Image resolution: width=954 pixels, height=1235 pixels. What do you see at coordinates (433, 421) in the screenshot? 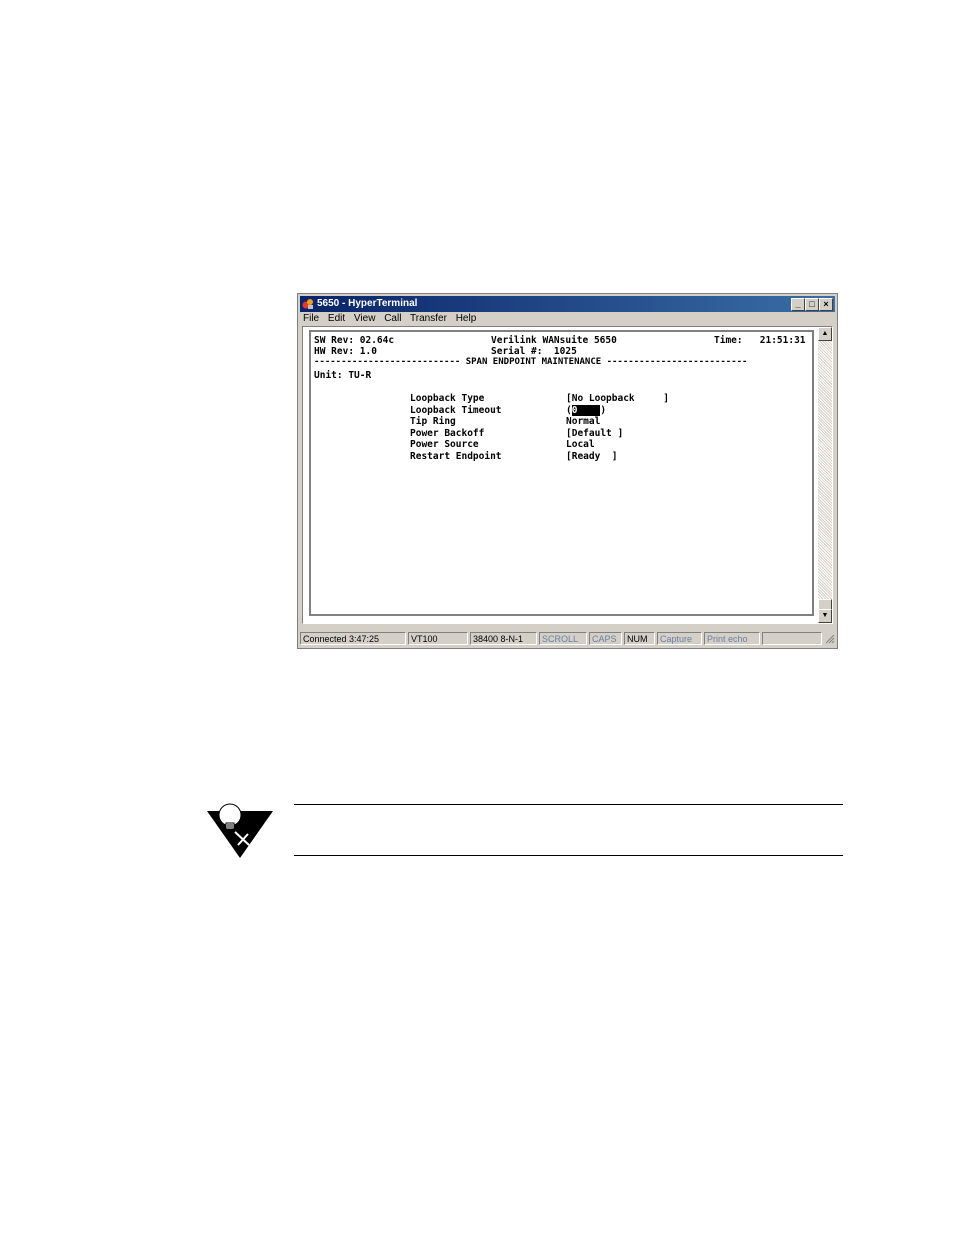
I see `field-label: Tip Ring` at bounding box center [433, 421].